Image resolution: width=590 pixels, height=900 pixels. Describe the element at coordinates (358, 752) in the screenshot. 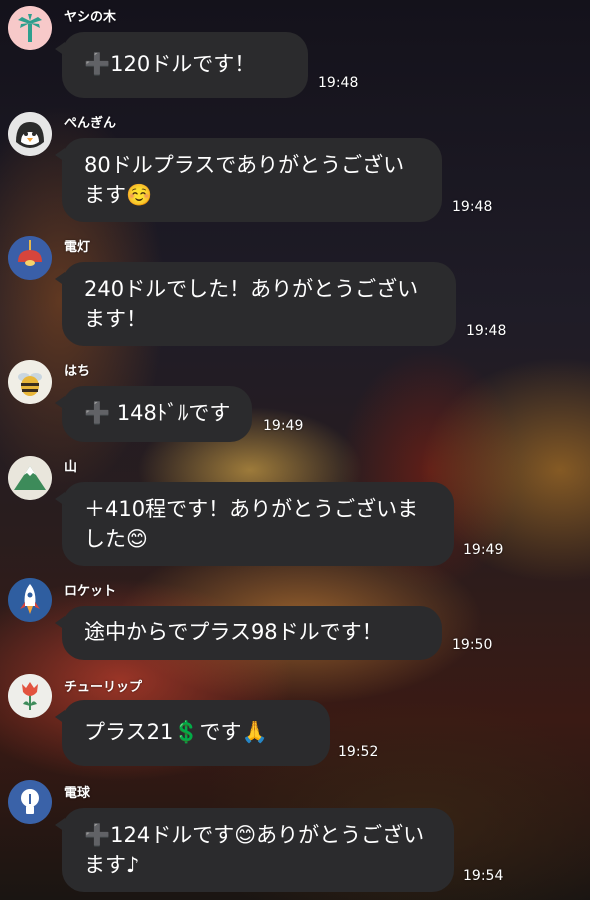

I see `message-time: 19:52` at that location.